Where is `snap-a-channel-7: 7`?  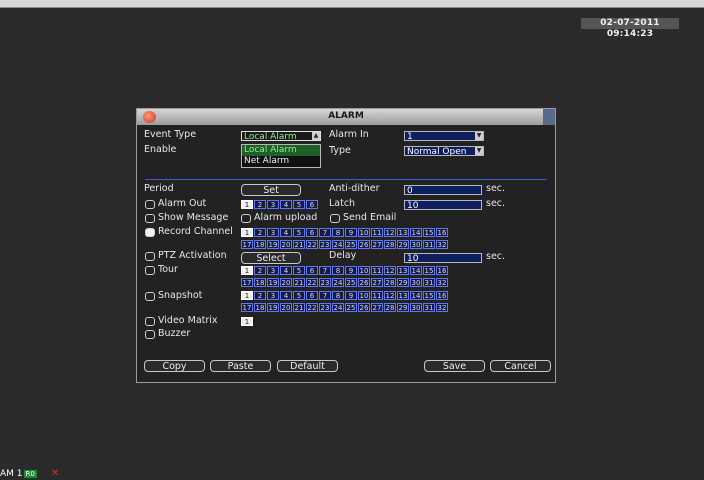
snap-a-channel-7: 7 is located at coordinates (325, 295).